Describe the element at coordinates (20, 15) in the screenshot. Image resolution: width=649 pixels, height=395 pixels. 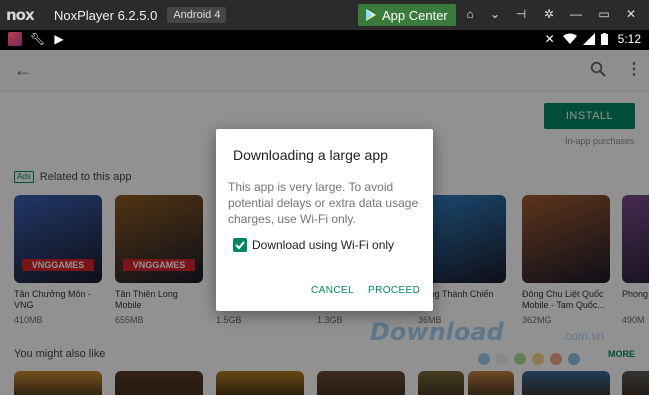
I see `nox-logo: nox` at that location.